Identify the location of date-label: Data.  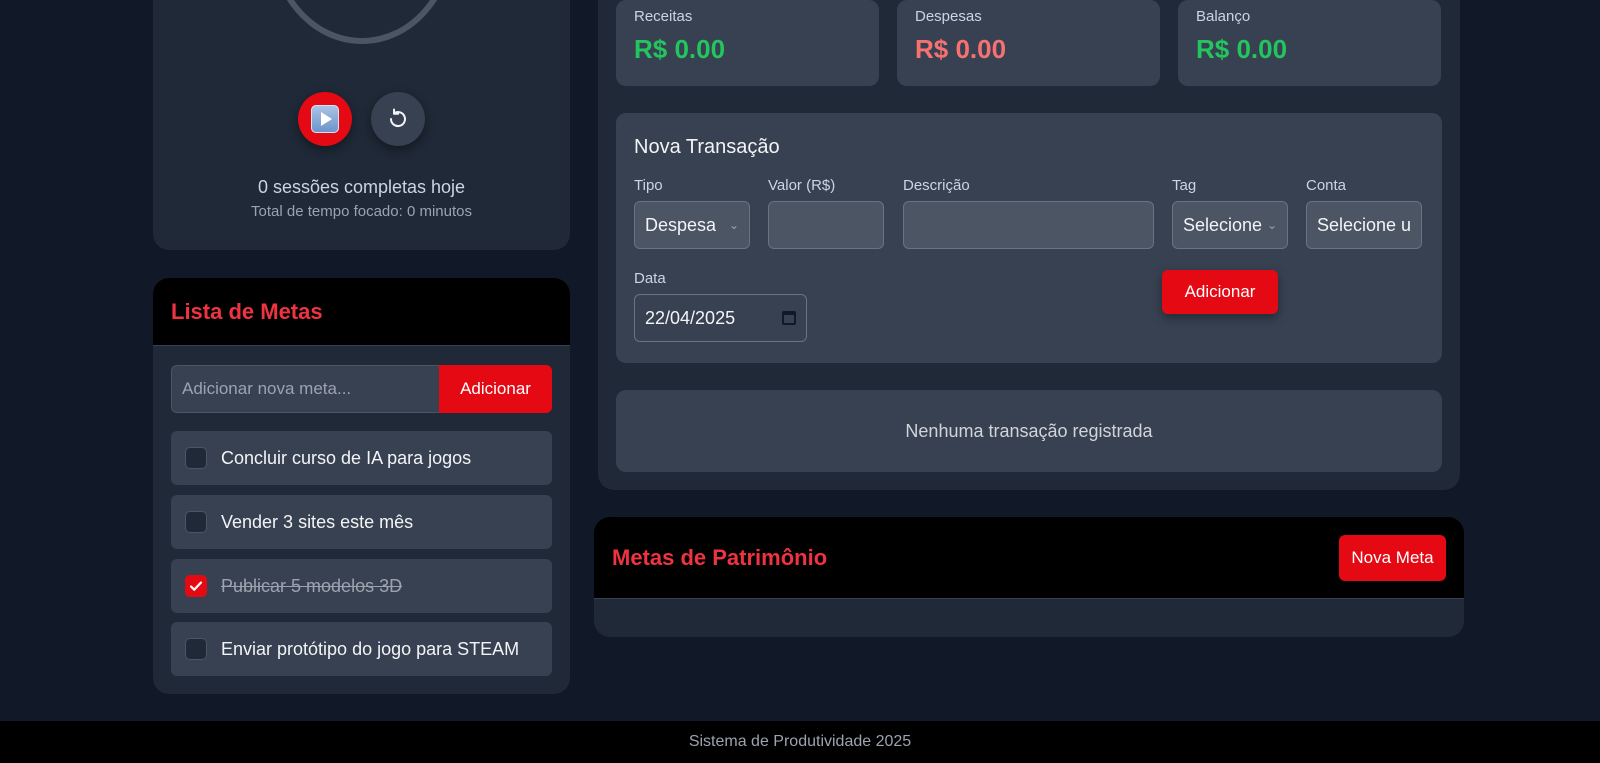
(650, 278).